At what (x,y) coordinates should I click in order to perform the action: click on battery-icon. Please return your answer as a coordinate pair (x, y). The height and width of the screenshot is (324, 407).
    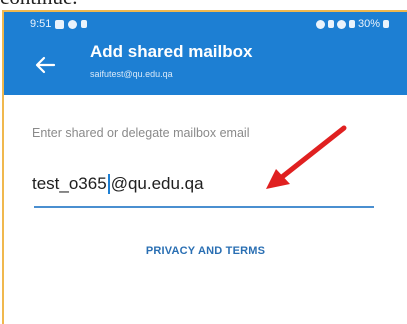
    Looking at the image, I should click on (386, 24).